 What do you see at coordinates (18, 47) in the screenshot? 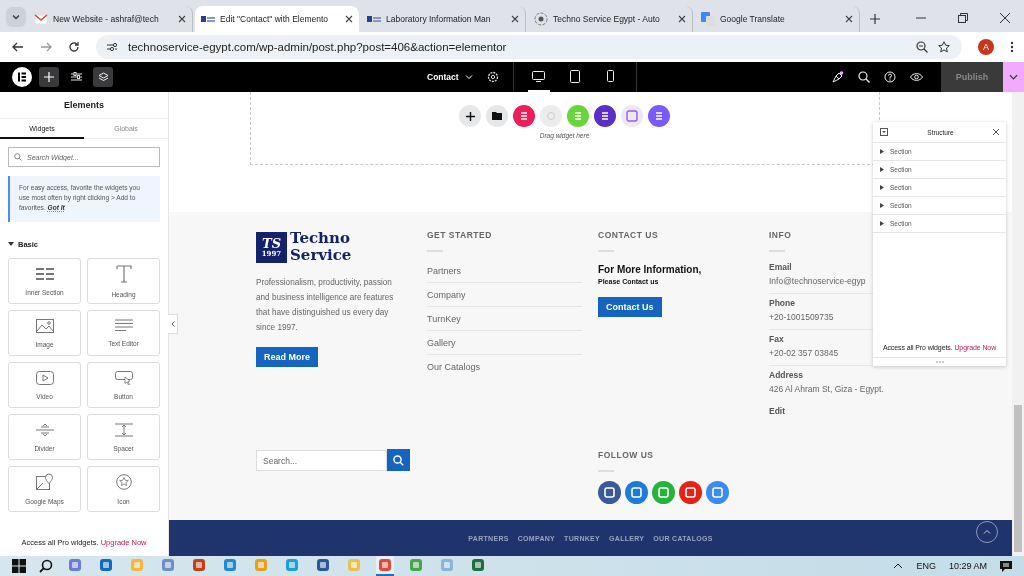
I see `back-icon` at bounding box center [18, 47].